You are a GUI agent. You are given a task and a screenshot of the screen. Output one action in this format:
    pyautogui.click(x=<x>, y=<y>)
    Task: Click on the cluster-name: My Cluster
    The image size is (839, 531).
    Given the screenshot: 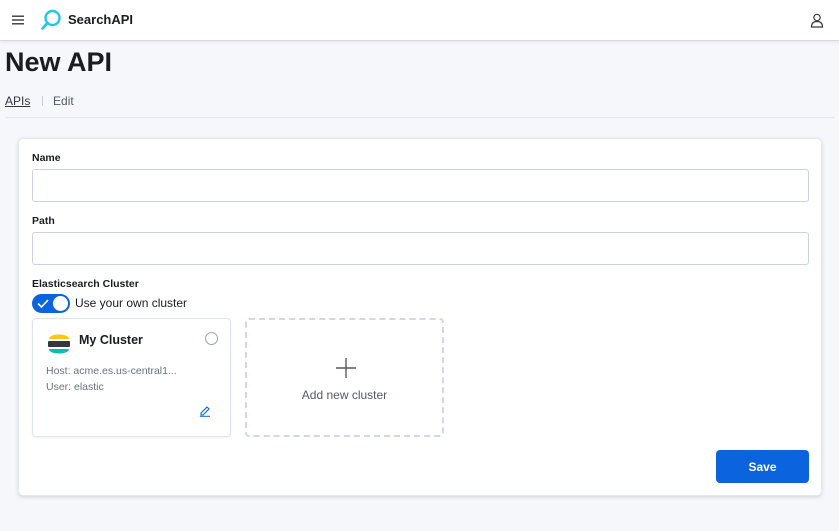 What is the action you would take?
    pyautogui.click(x=111, y=340)
    